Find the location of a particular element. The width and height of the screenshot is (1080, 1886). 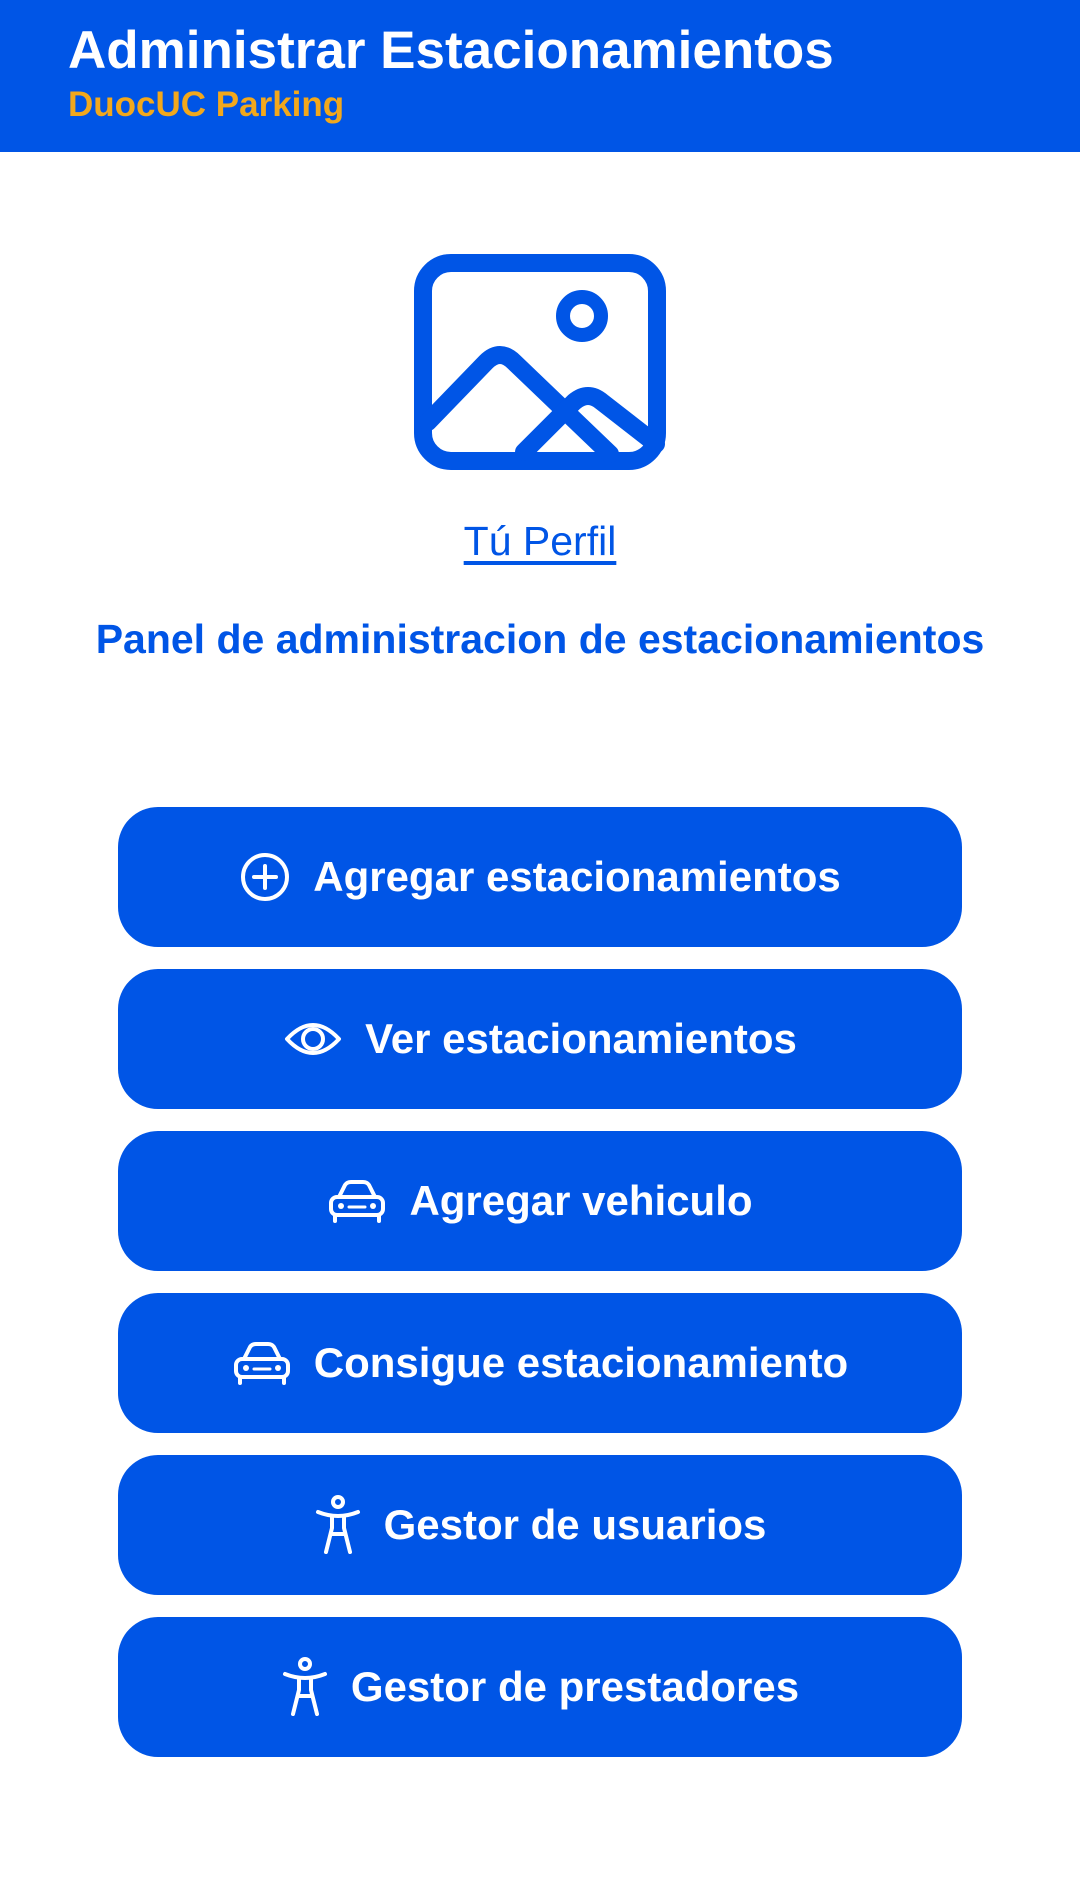

user-manager-button: Gestor de usuarios is located at coordinates (540, 1525).